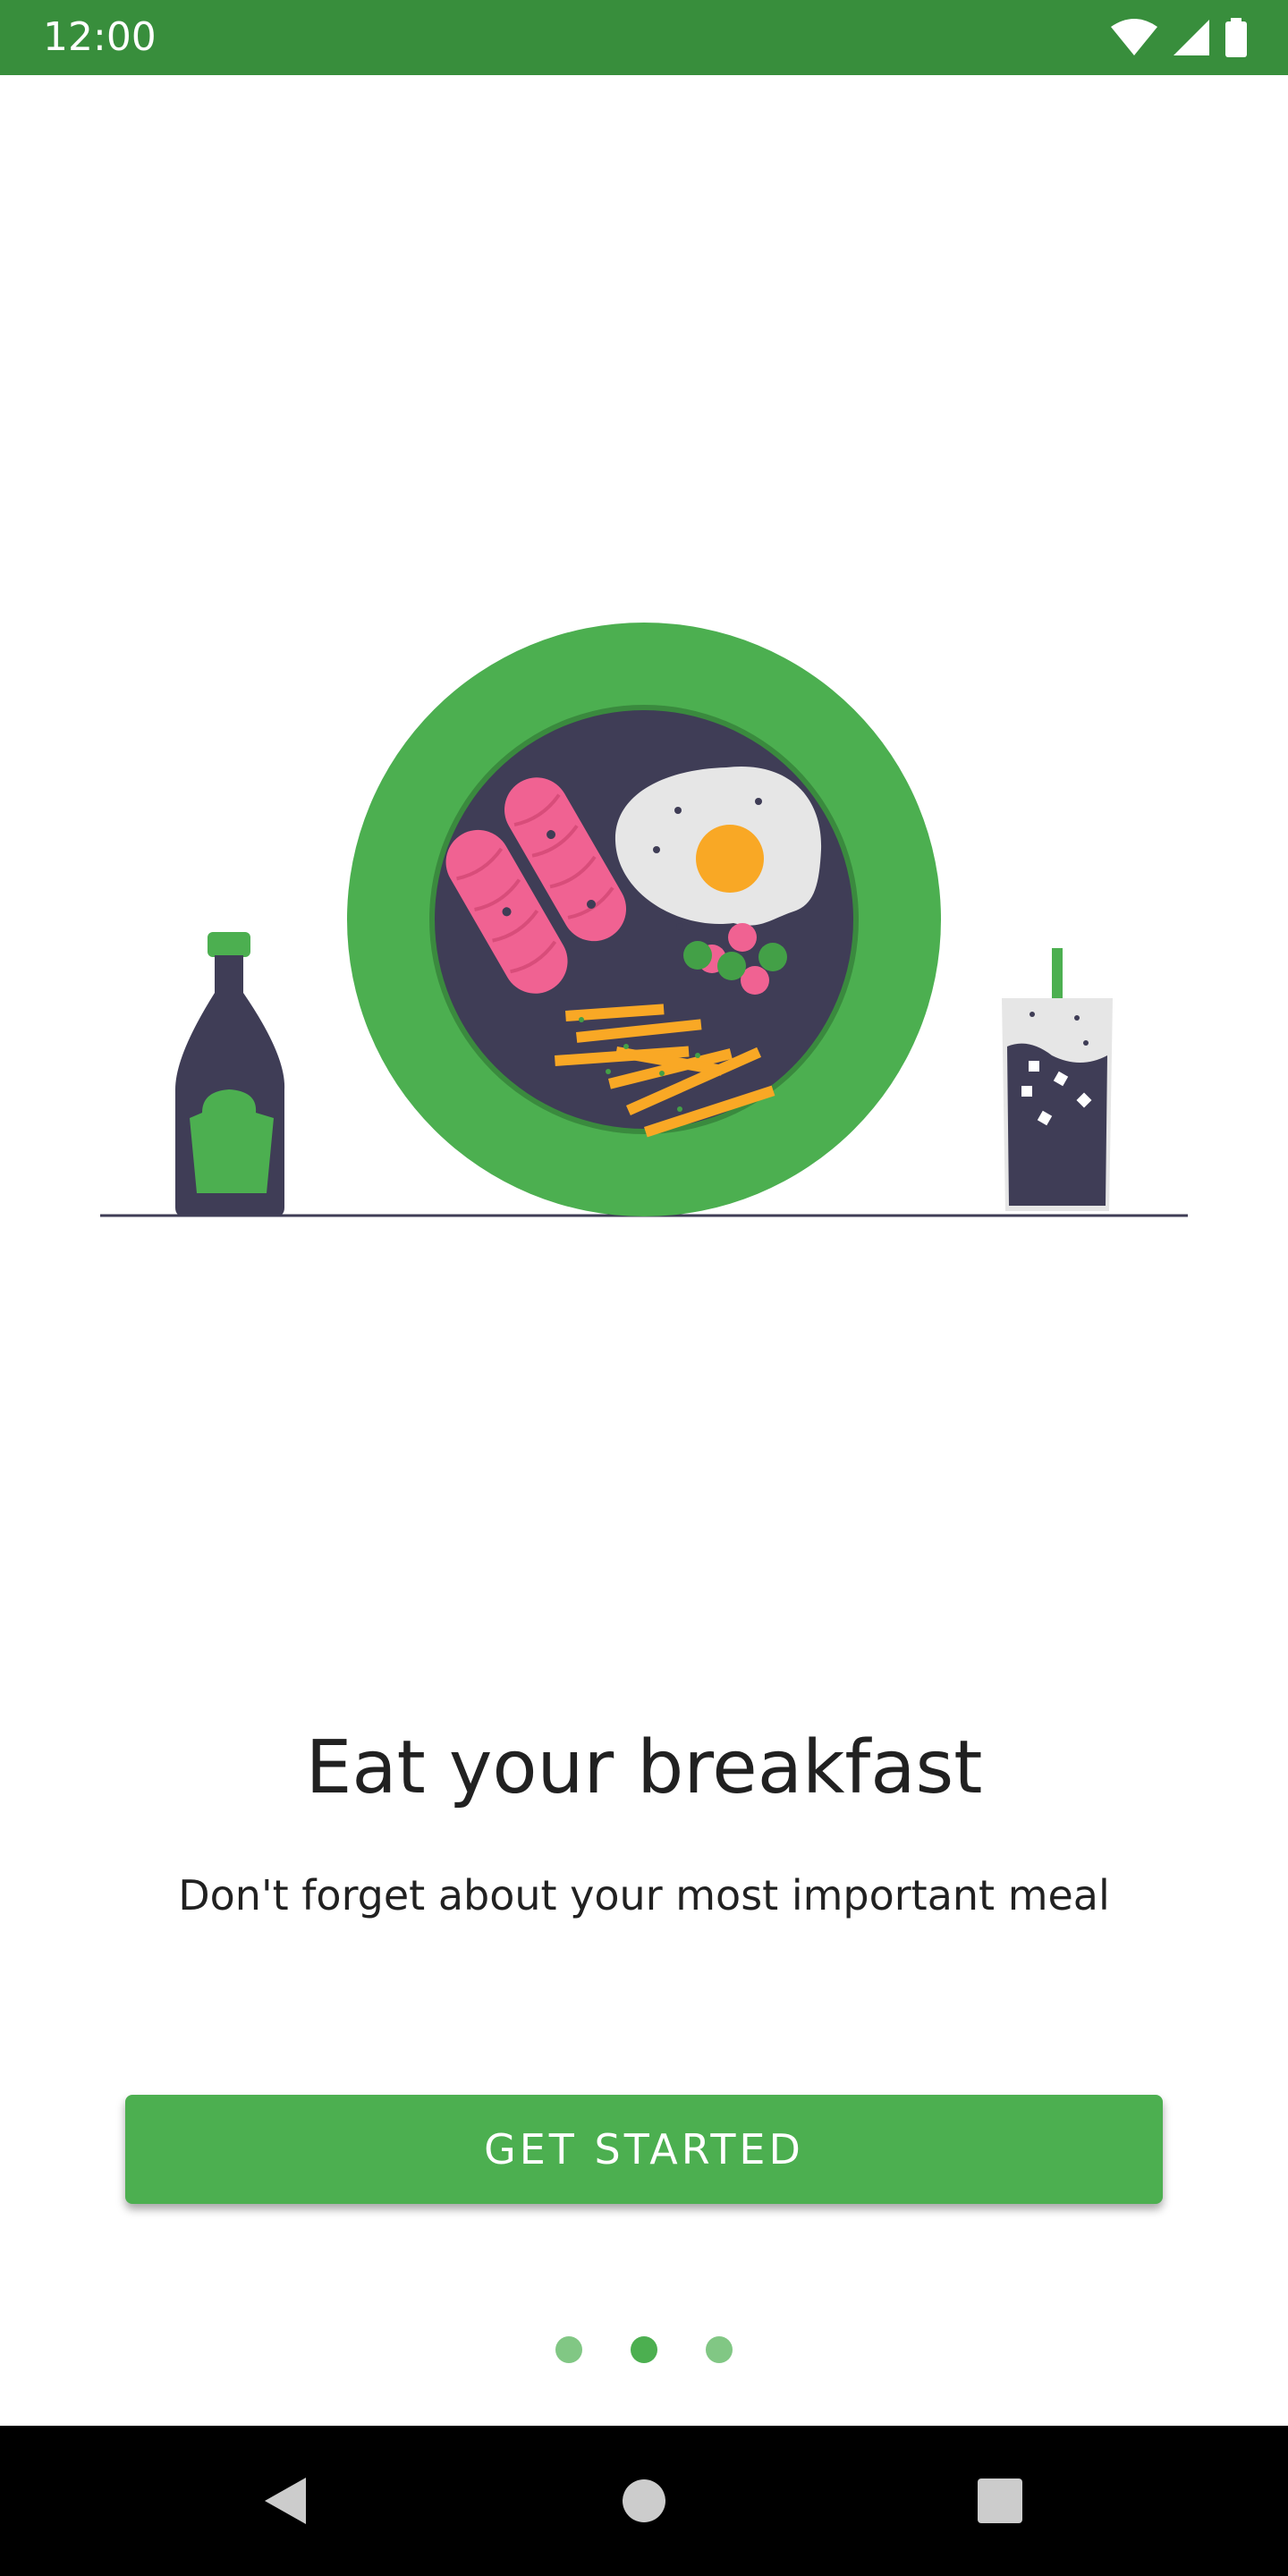 The height and width of the screenshot is (2576, 1288). I want to click on home-icon, so click(644, 2500).